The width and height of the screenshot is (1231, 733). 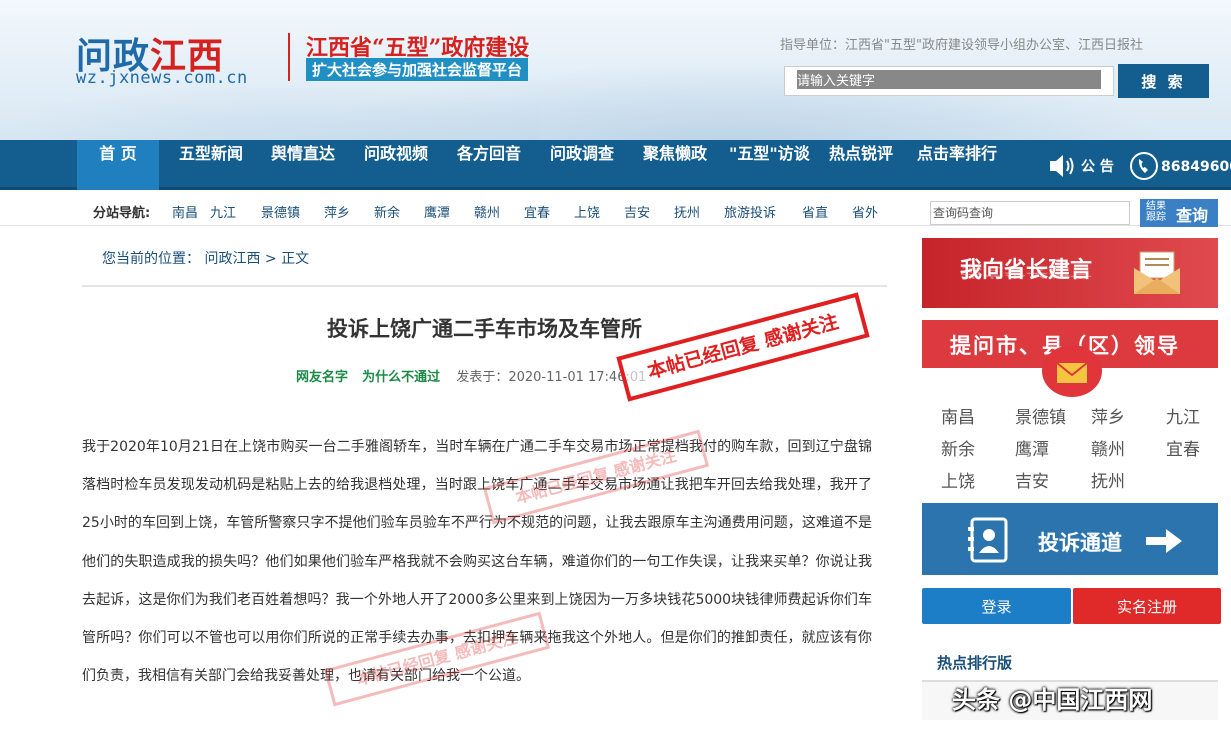 I want to click on breadcrumb: 您当前的位置： 问政江西 > 正文, so click(x=205, y=258).